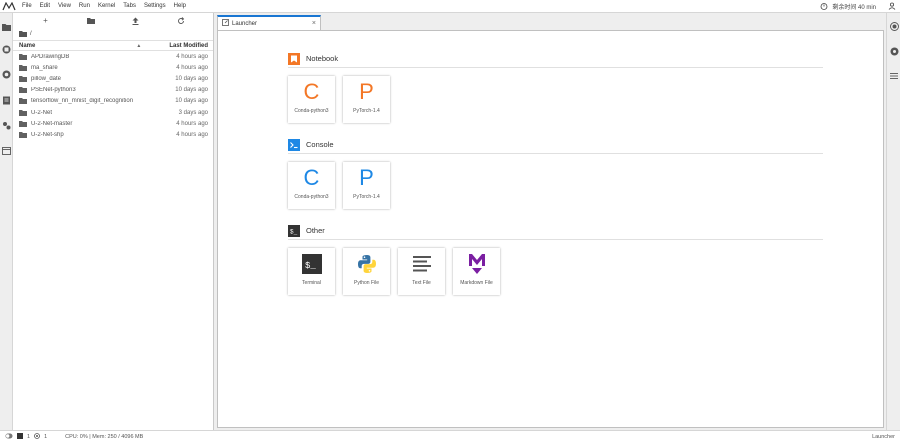  I want to click on file-row: pillow_date 10 days ago, so click(113, 78).